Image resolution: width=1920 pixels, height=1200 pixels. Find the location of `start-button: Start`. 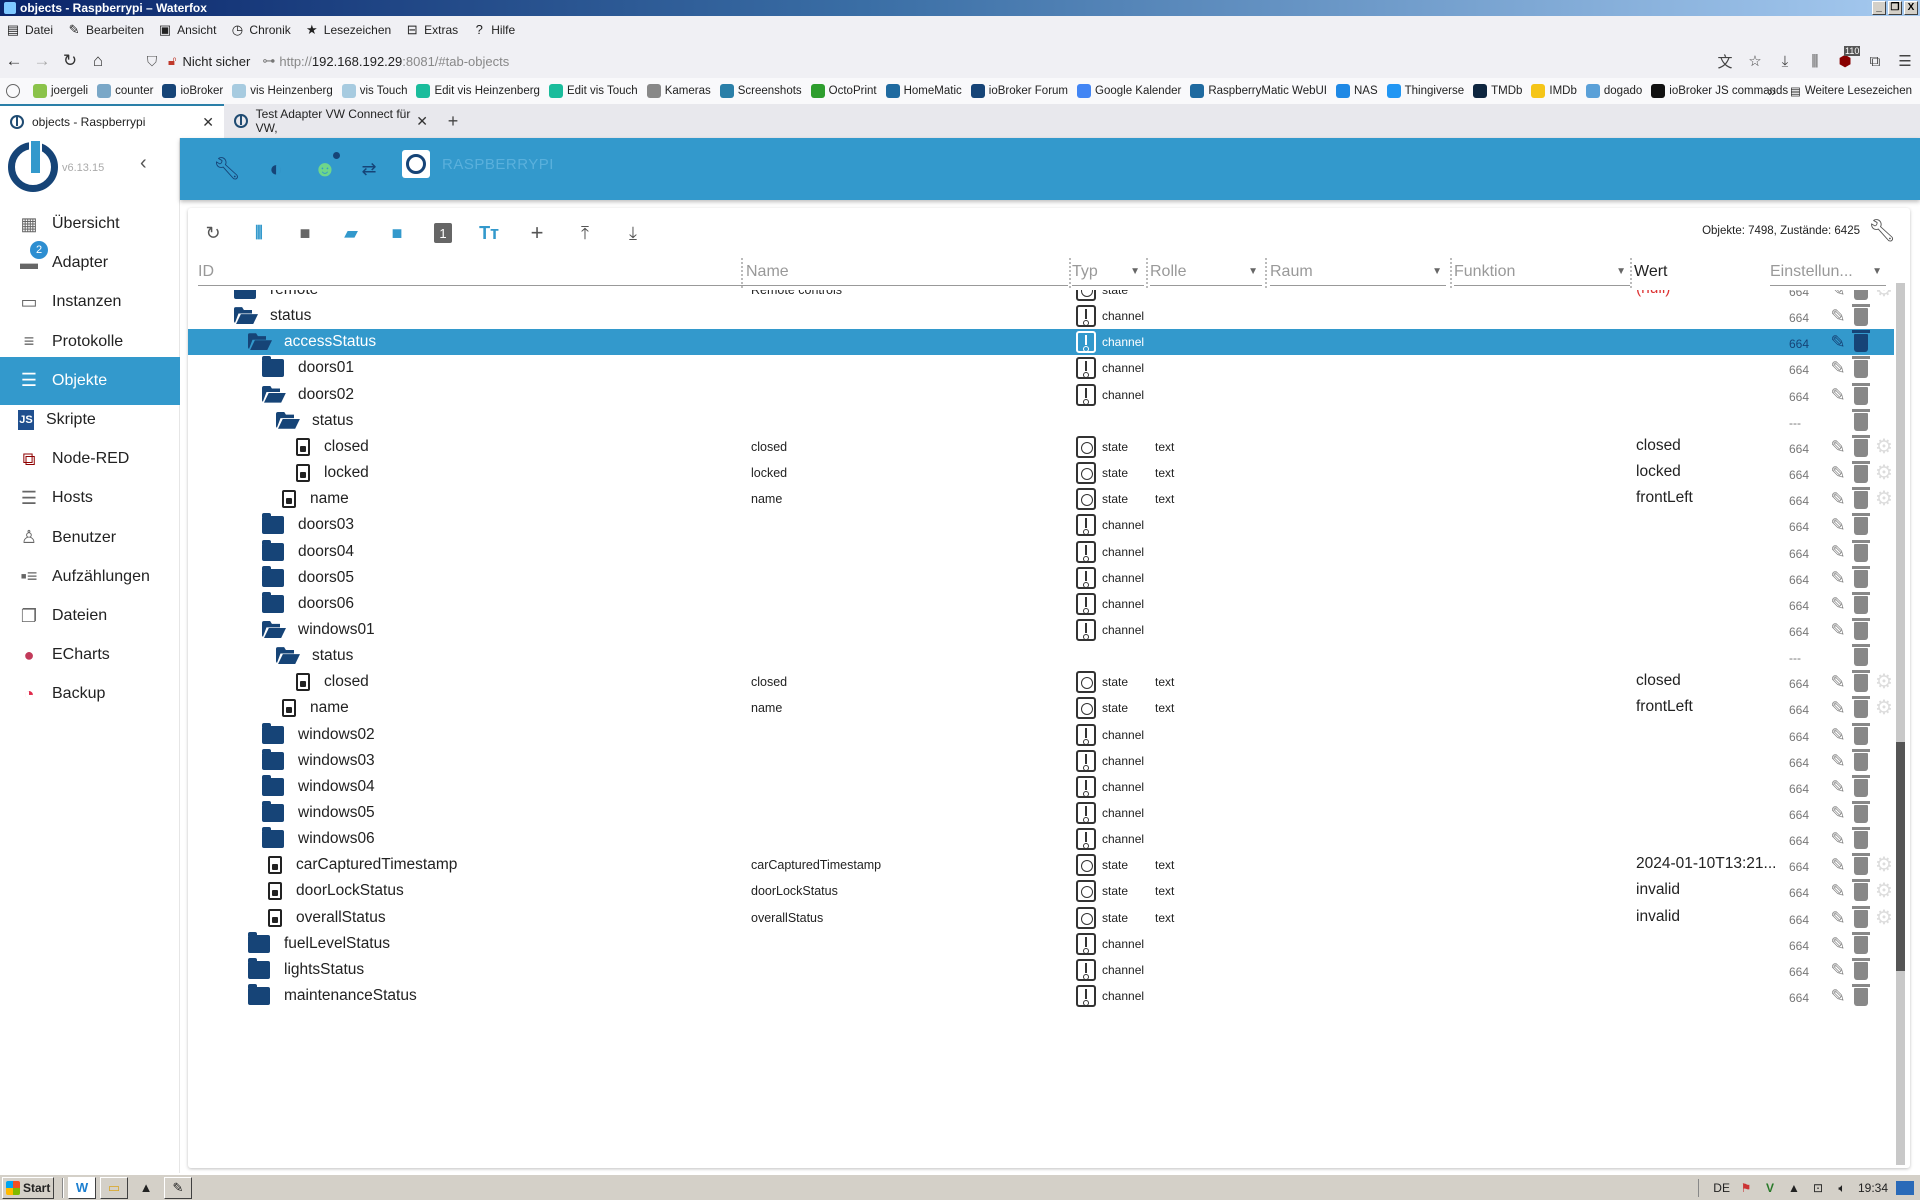

start-button: Start is located at coordinates (28, 1187).